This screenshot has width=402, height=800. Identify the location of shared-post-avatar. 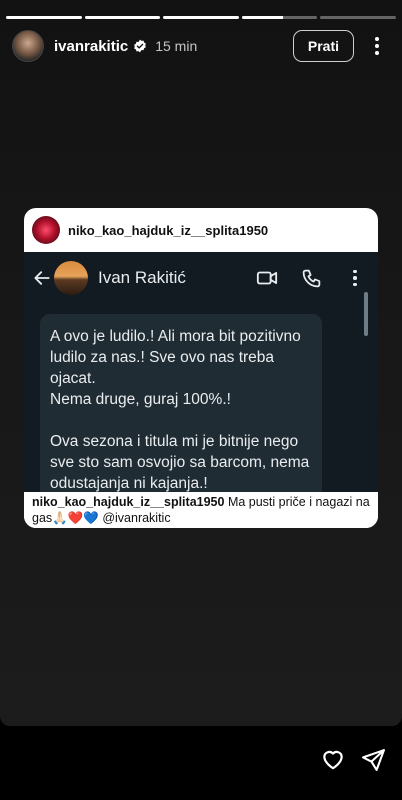
(46, 230).